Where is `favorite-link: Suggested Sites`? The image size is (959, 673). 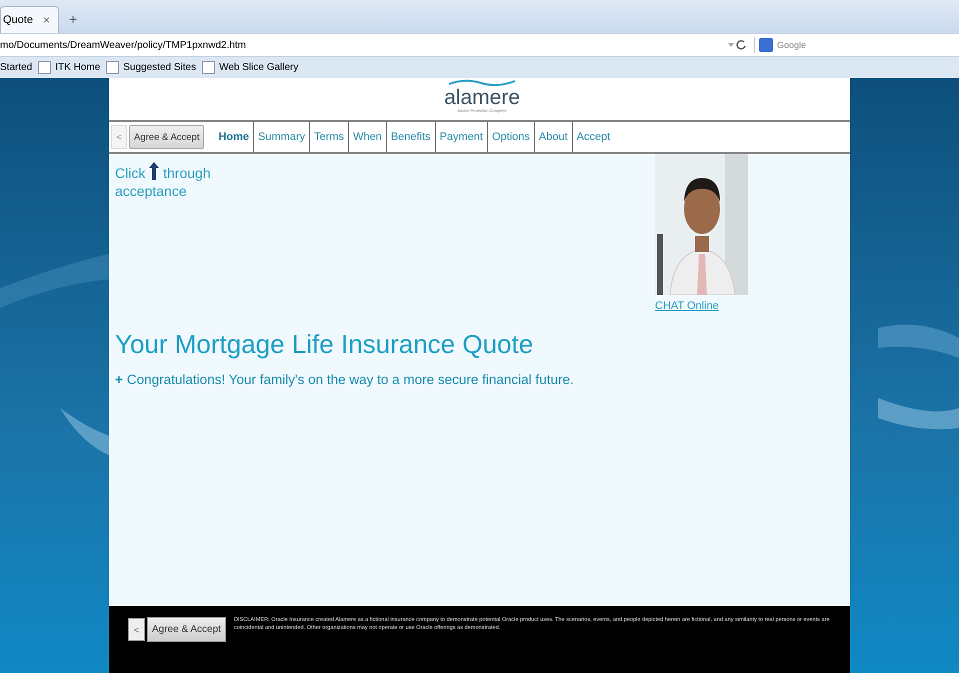 favorite-link: Suggested Sites is located at coordinates (151, 67).